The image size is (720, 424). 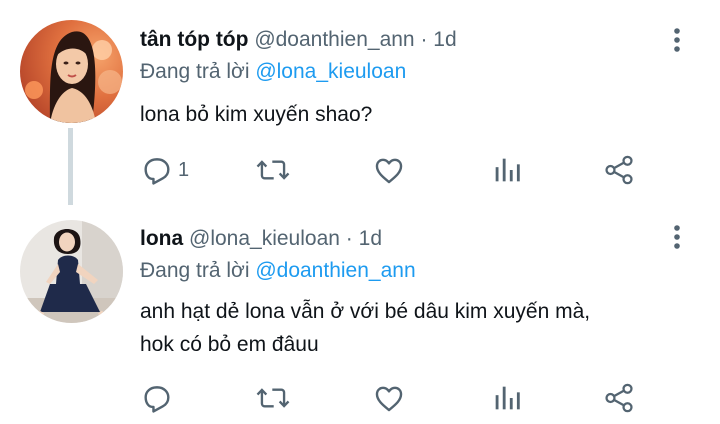 I want to click on user-handle: @doanthien_ann, so click(x=334, y=39).